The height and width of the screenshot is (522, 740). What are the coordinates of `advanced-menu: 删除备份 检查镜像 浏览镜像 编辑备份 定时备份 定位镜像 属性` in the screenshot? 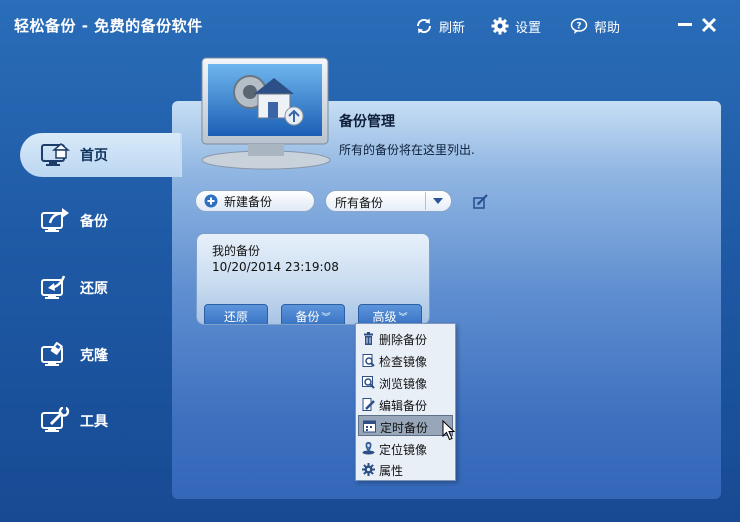 It's located at (405, 402).